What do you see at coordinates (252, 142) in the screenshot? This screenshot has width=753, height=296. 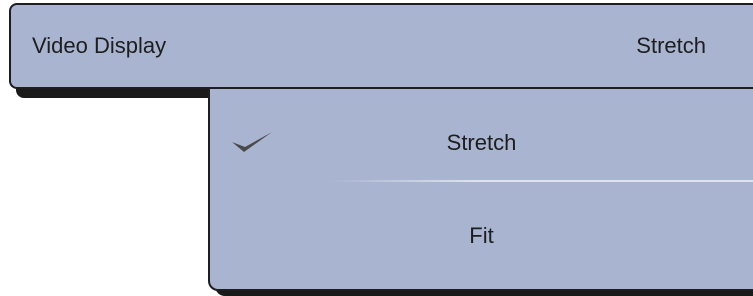 I see `checkmark-icon` at bounding box center [252, 142].